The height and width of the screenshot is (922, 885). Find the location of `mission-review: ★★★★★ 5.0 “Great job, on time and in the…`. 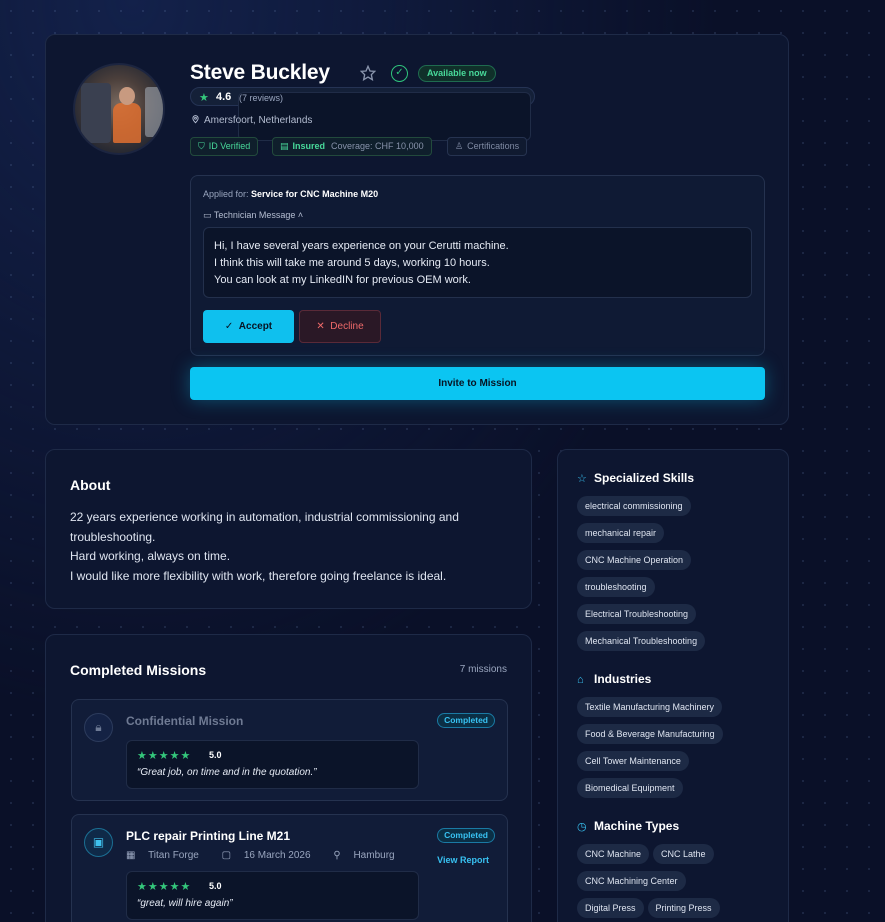

mission-review: ★★★★★ 5.0 “Great job, on time and in the… is located at coordinates (272, 764).